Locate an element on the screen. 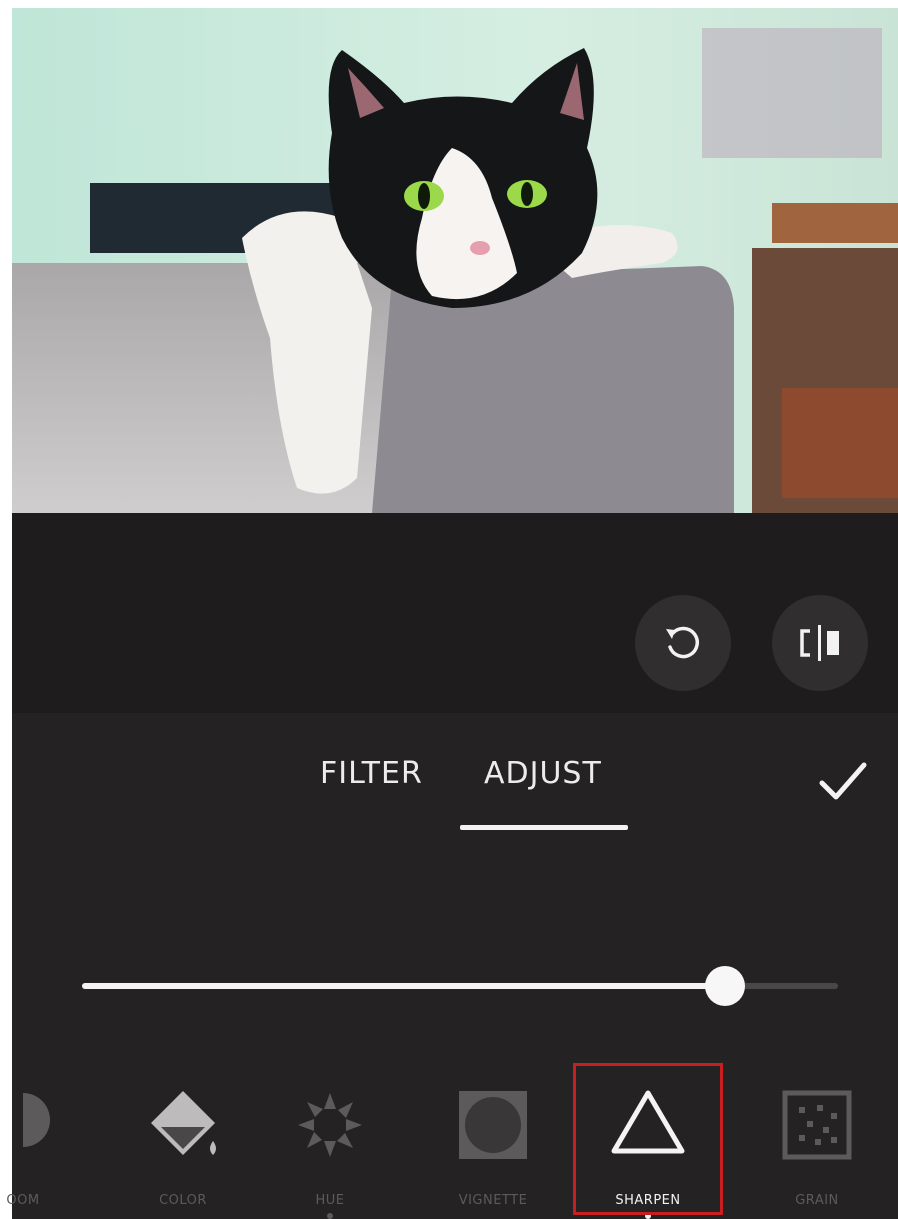 This screenshot has height=1219, width=898. tool-vignette: VIGNETTE is located at coordinates (493, 1141).